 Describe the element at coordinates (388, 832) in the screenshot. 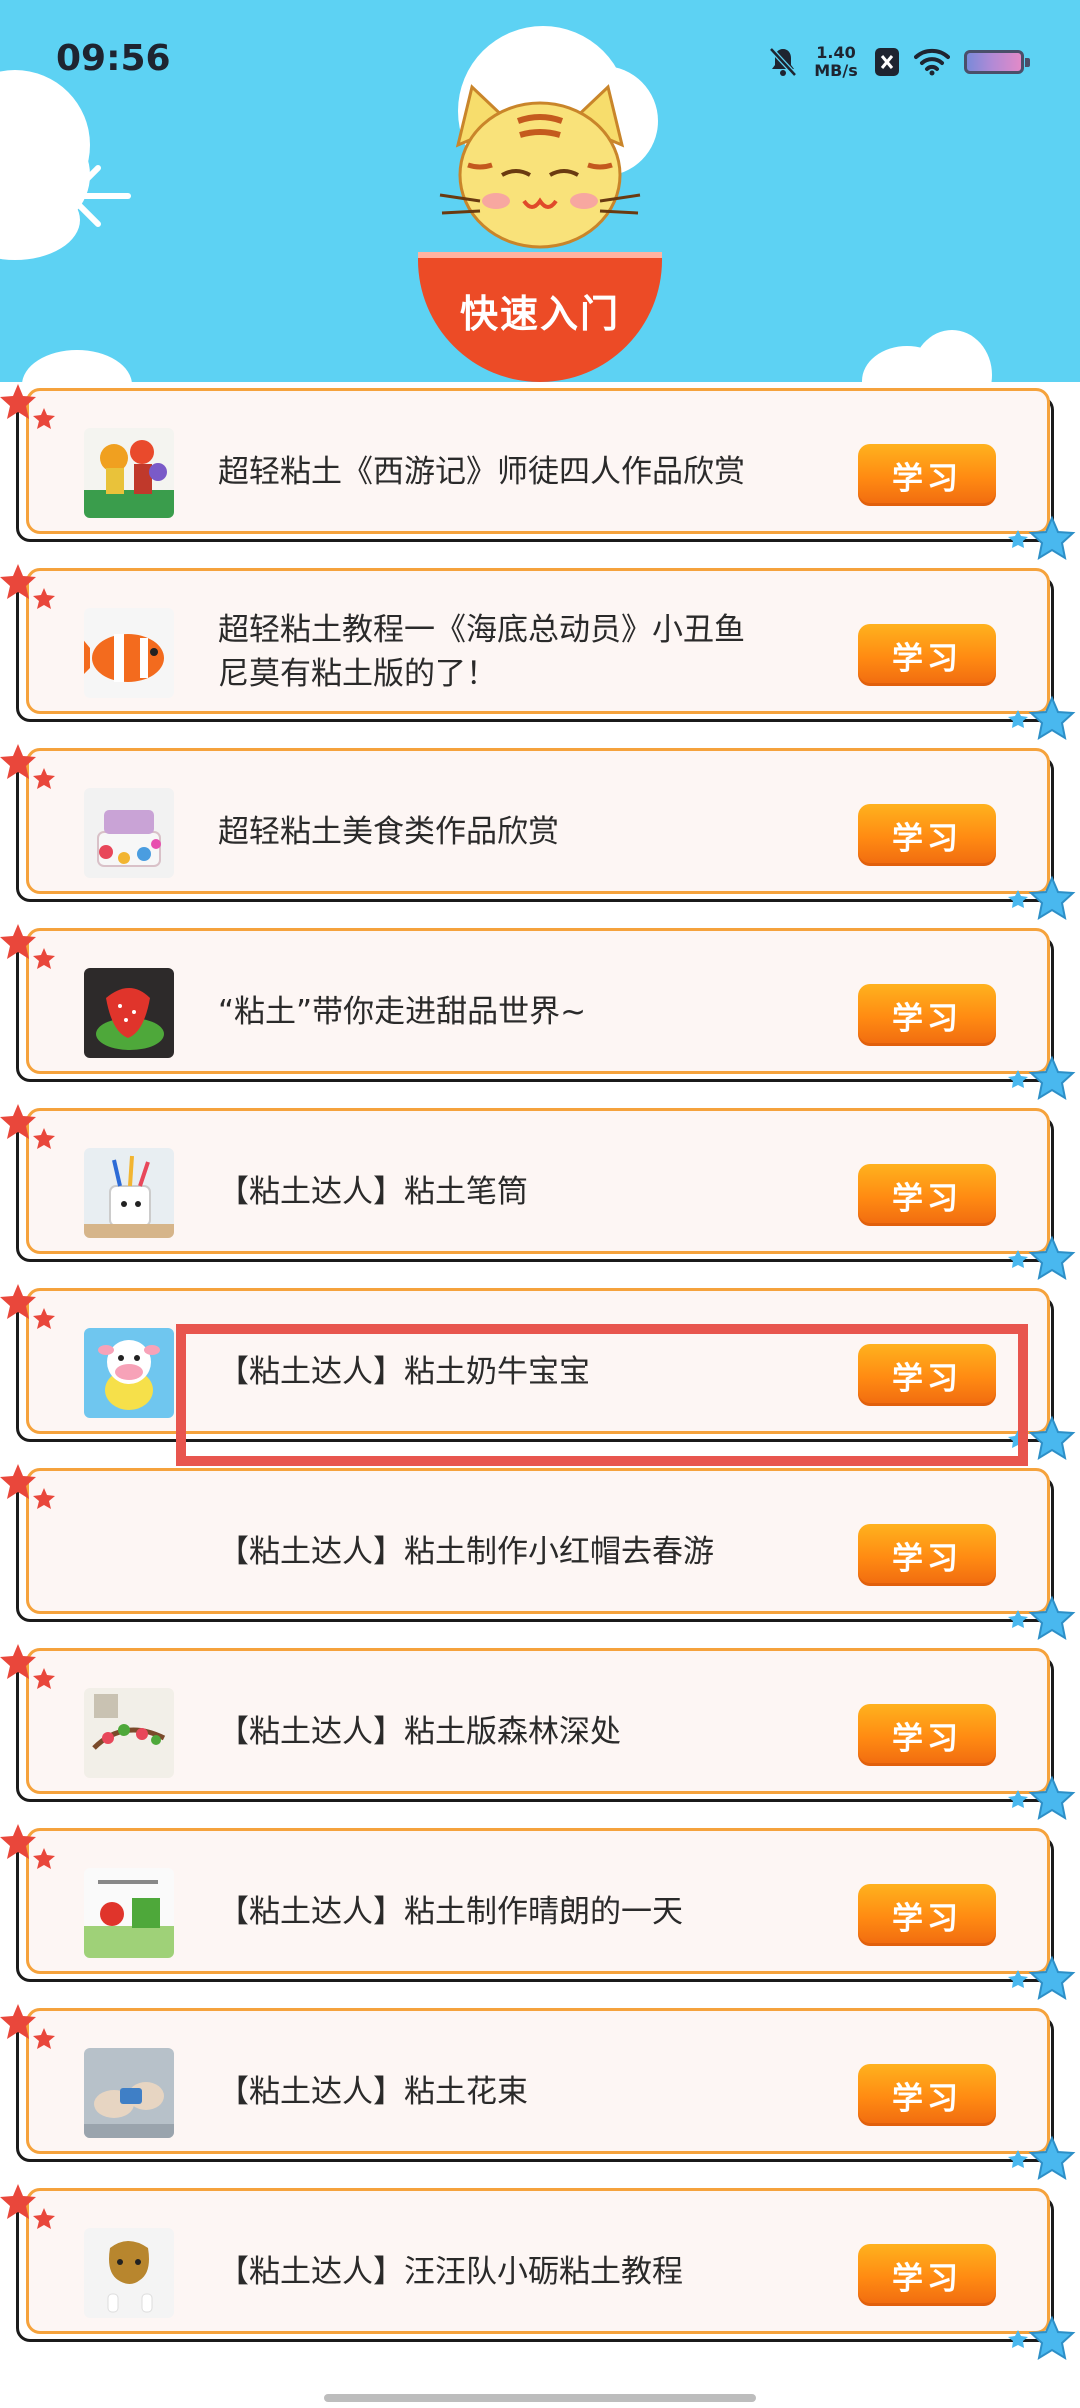

I see `item-title: 超轻粘土美食类作品欣赏` at that location.